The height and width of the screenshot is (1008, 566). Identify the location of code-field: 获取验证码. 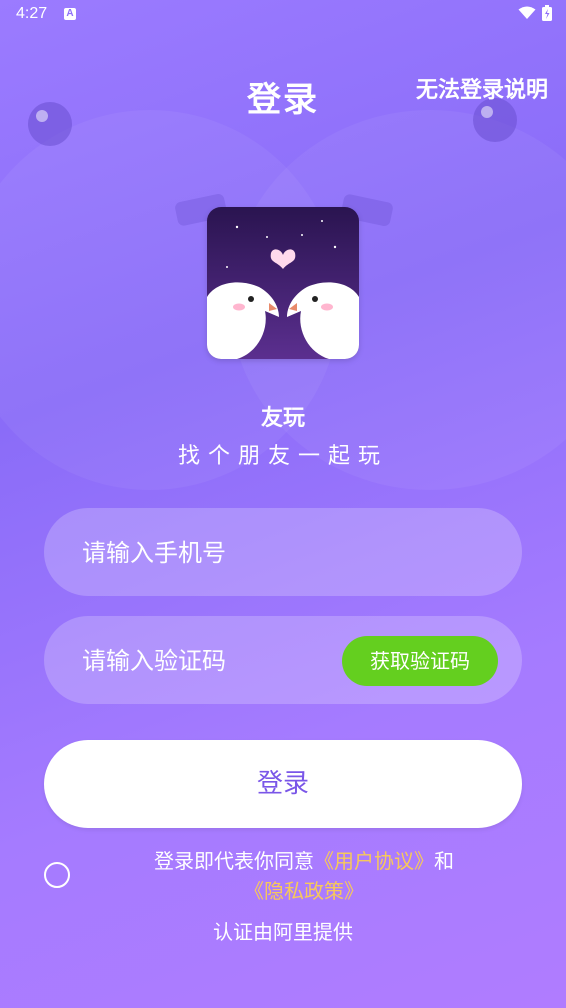
(283, 661).